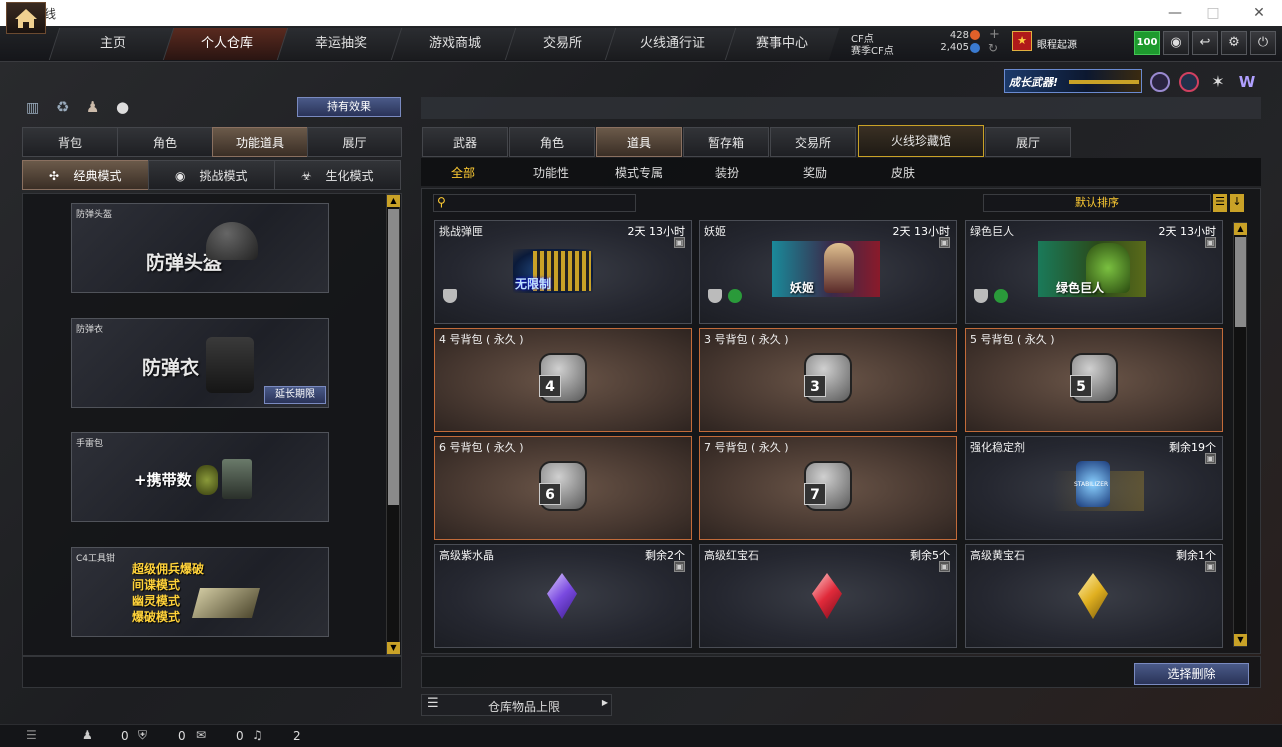 Image resolution: width=1282 pixels, height=747 pixels. Describe the element at coordinates (1218, 82) in the screenshot. I see `star-badge-icon: ✶` at that location.